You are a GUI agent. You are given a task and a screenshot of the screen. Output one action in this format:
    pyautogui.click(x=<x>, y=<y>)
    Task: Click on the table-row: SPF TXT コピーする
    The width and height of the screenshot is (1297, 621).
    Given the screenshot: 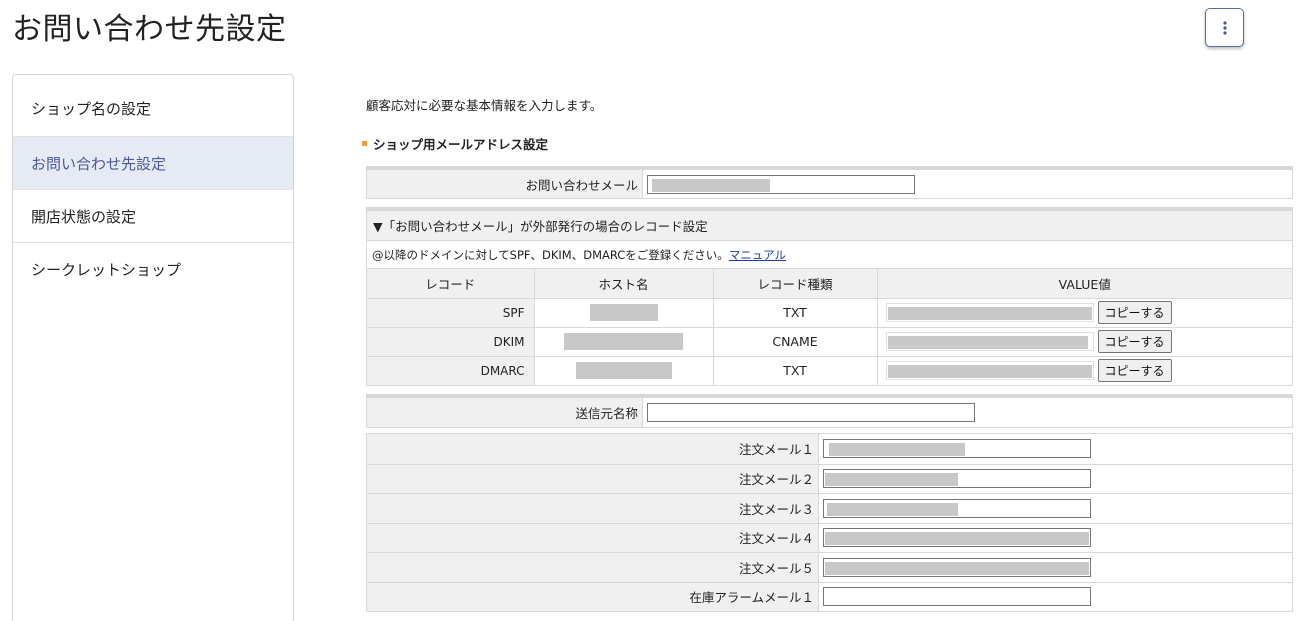 What is the action you would take?
    pyautogui.click(x=829, y=312)
    